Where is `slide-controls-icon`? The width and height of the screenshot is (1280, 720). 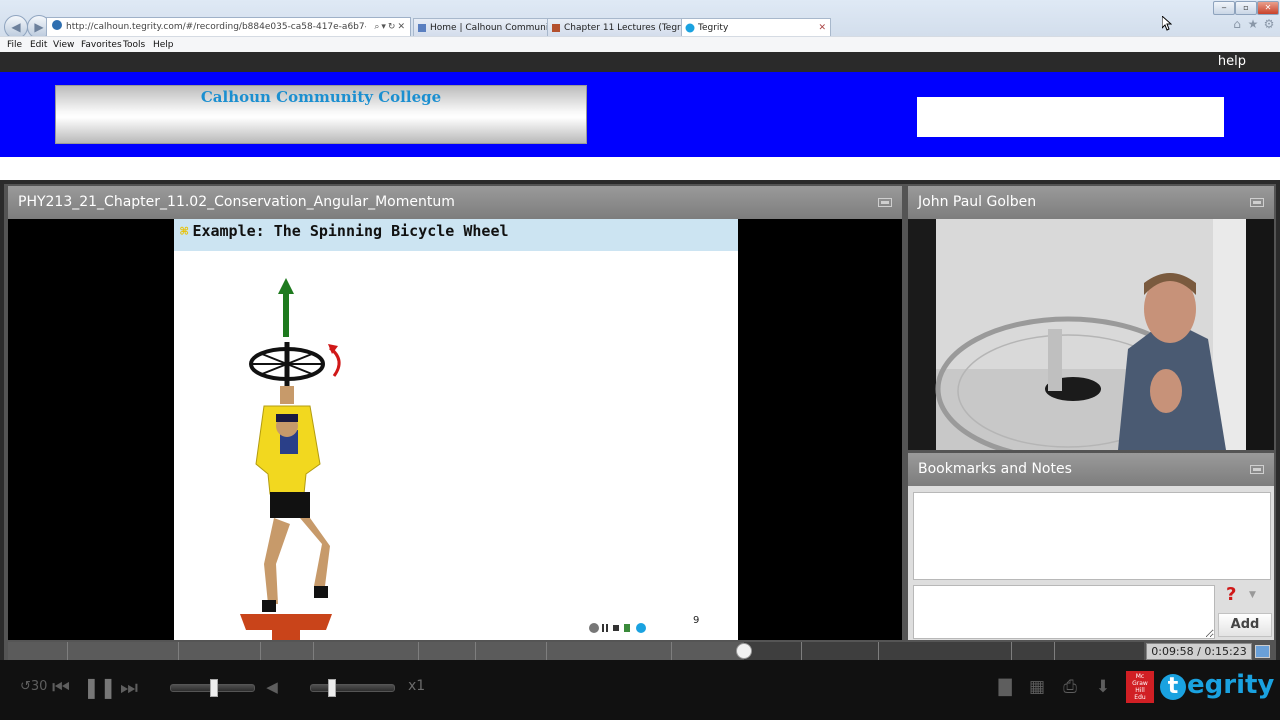
slide-controls-icon is located at coordinates (617, 628).